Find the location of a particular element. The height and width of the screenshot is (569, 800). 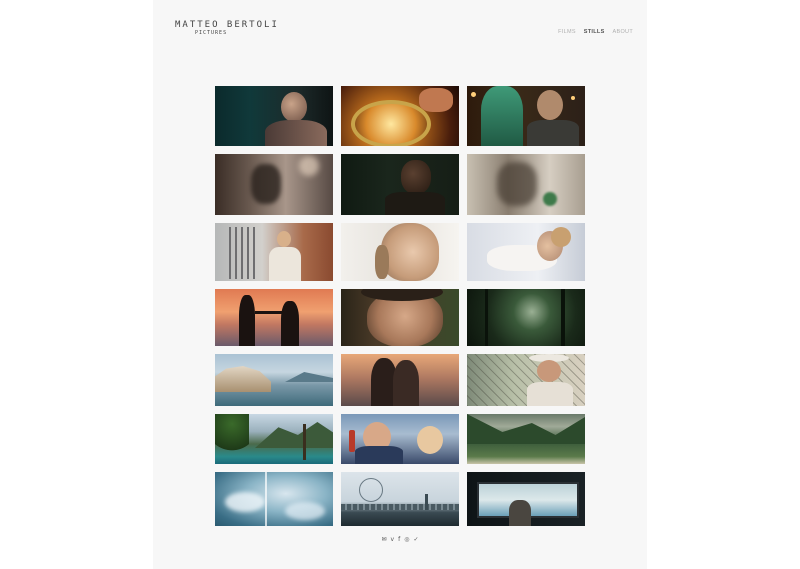

nav-stills: STILLS is located at coordinates (594, 32).